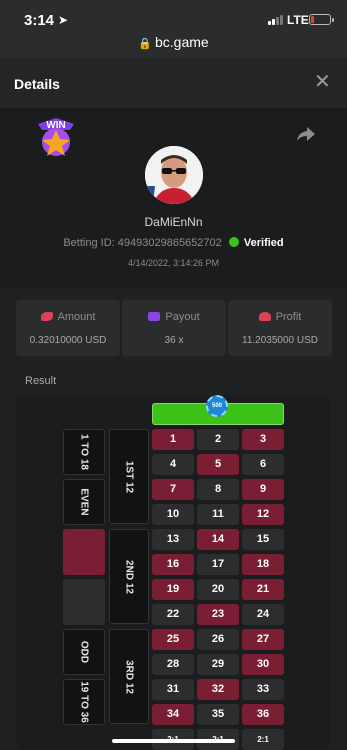 The width and height of the screenshot is (347, 750). What do you see at coordinates (264, 243) in the screenshot?
I see `verified-label: Verified` at bounding box center [264, 243].